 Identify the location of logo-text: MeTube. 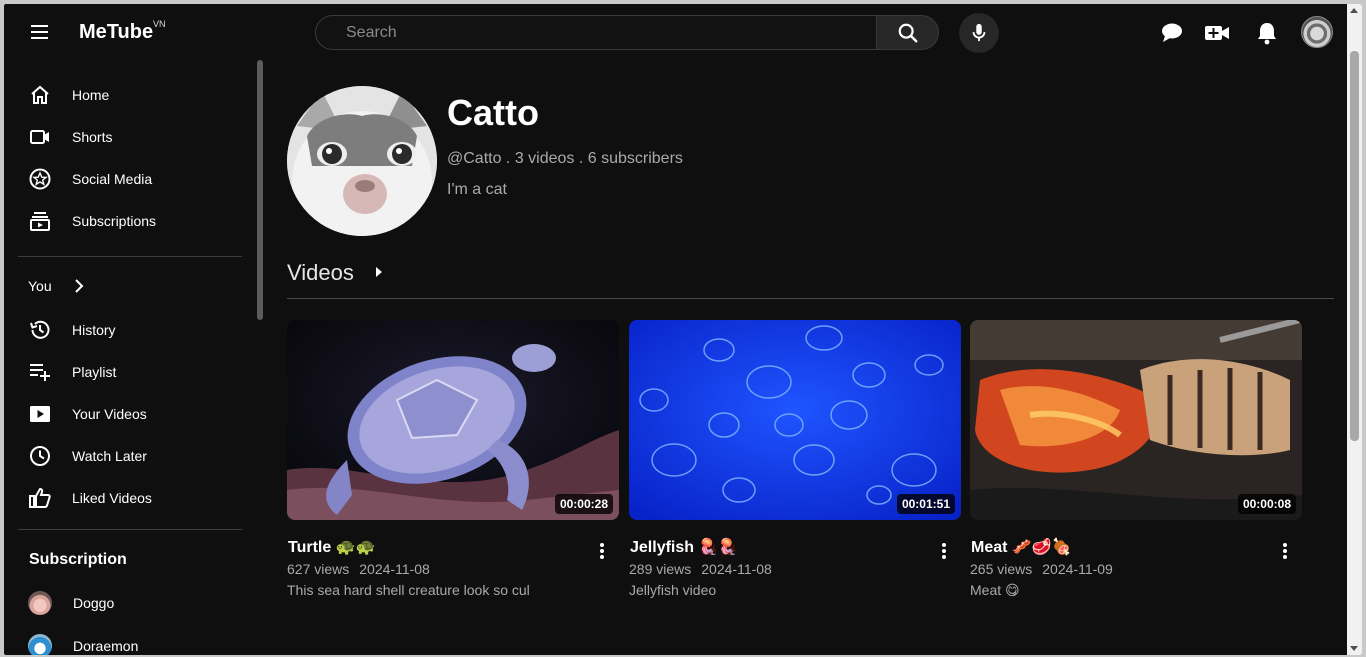
(116, 32).